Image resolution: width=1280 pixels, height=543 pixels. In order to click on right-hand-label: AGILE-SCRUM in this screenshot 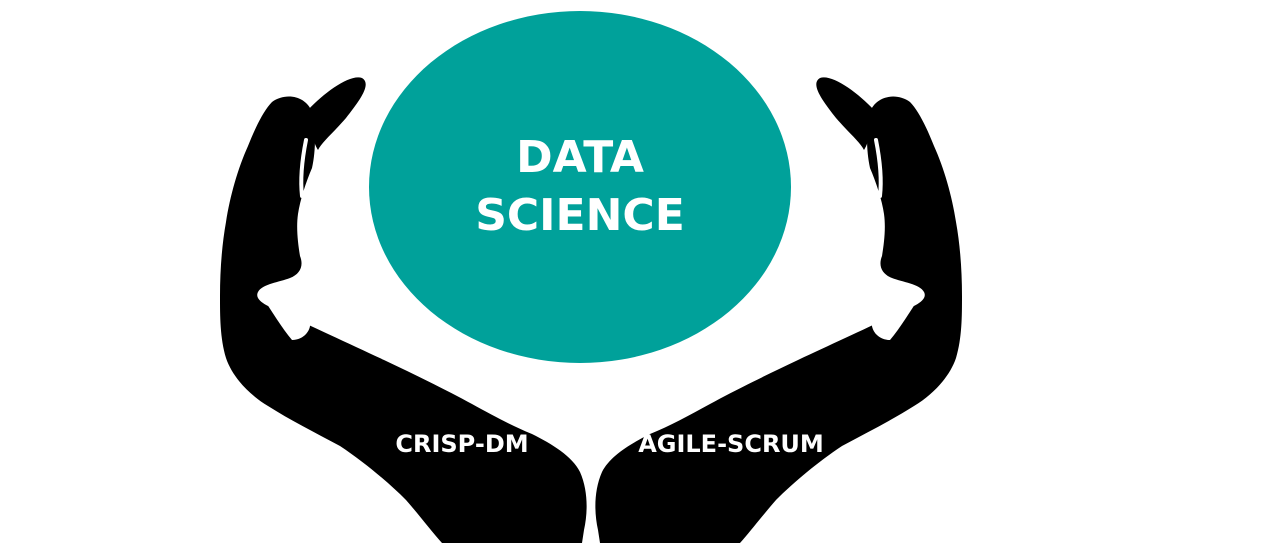, I will do `click(731, 444)`.